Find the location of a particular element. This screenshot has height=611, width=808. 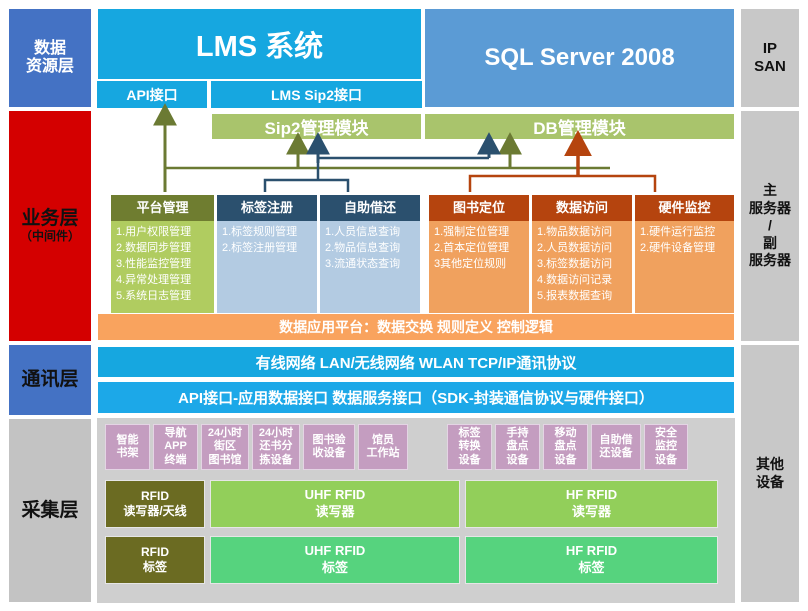

lms-sip2-interface-block: LMS Sip2接口 is located at coordinates (316, 94).